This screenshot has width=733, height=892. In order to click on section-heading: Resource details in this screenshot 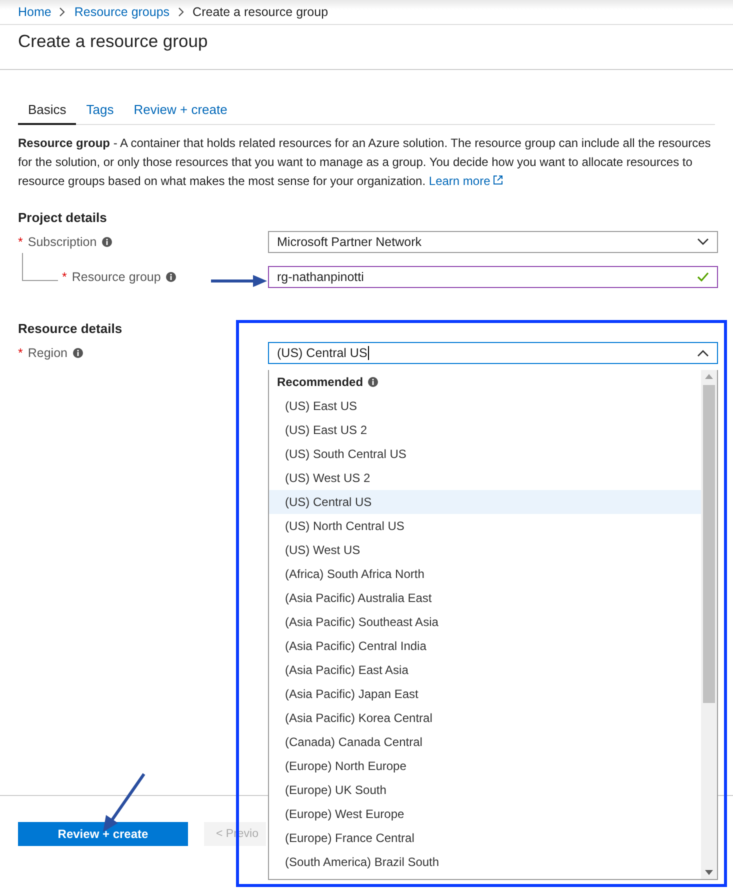, I will do `click(71, 329)`.